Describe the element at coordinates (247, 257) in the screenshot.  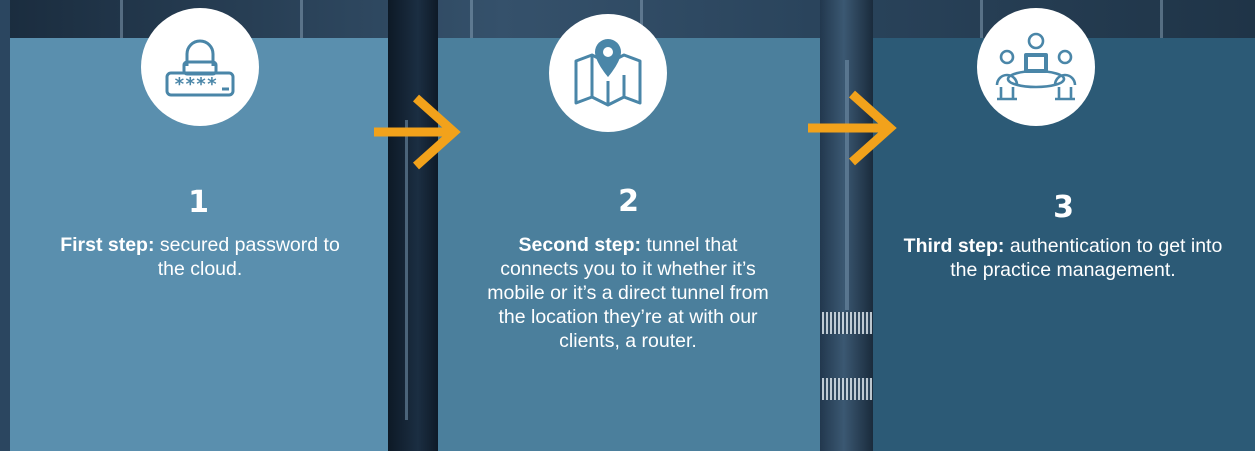
I see `step-text: secured password to the cloud.` at that location.